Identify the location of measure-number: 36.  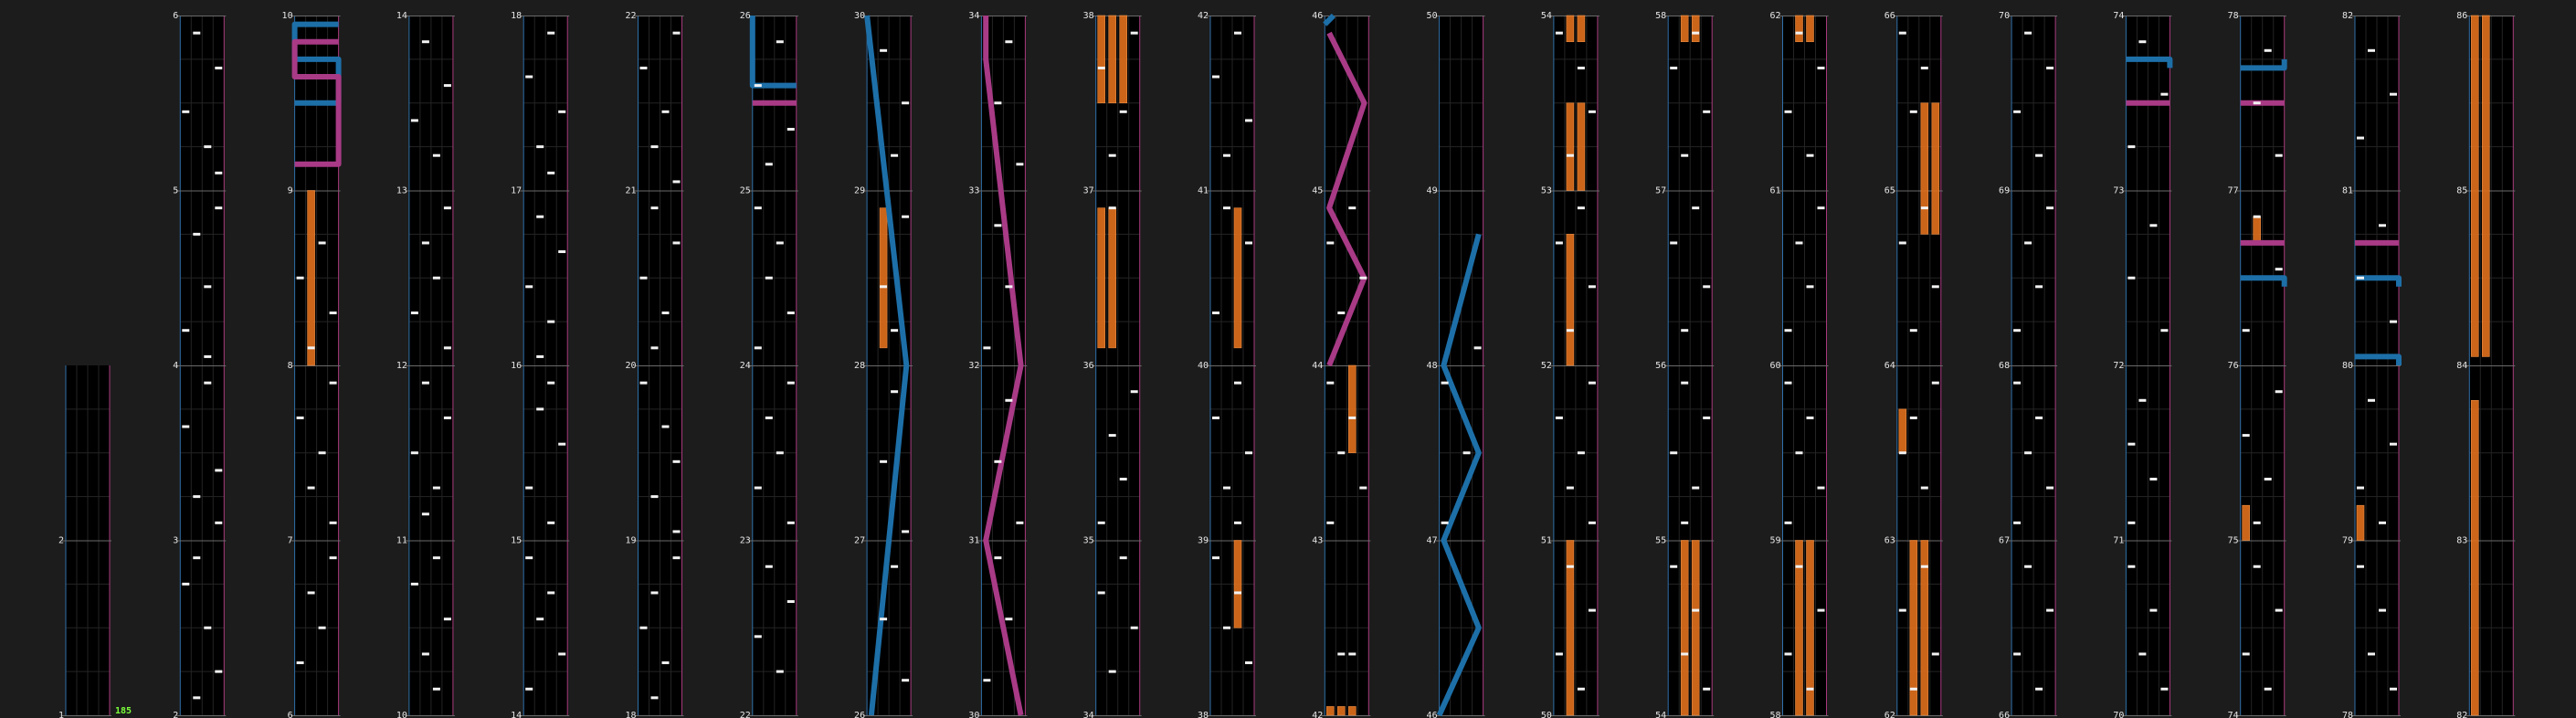
(1088, 366).